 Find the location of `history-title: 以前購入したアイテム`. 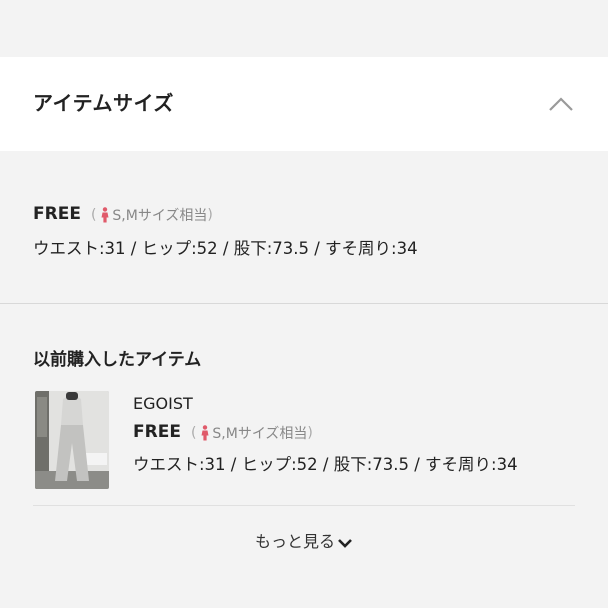

history-title: 以前購入したアイテム is located at coordinates (117, 360).